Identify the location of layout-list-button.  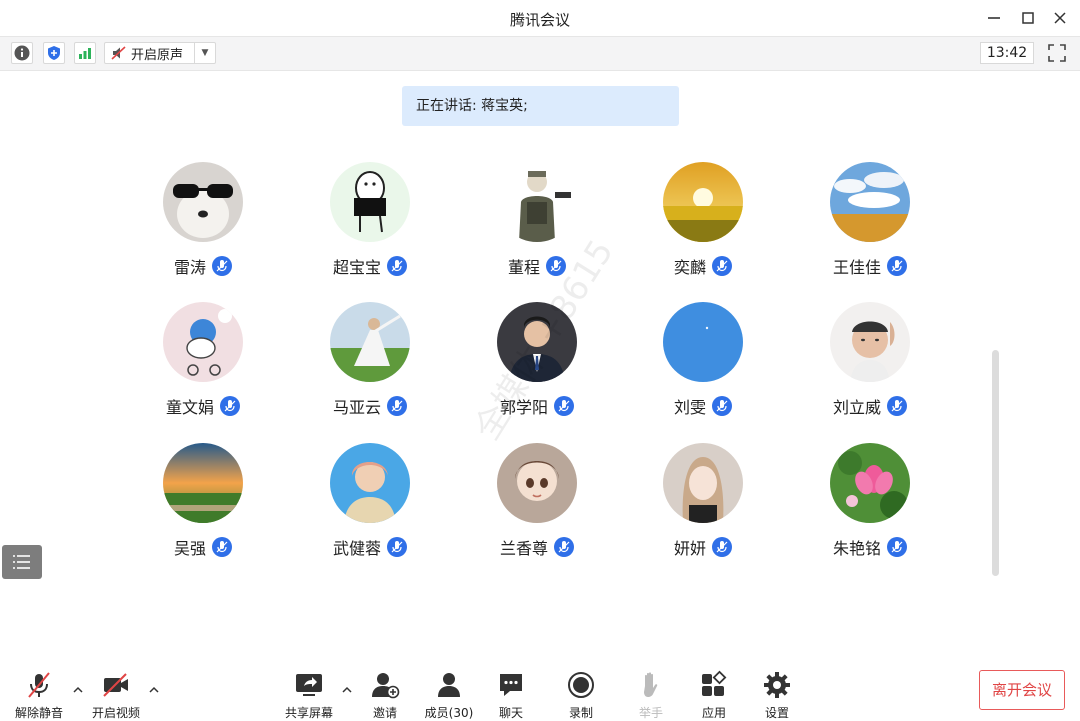
(22, 562).